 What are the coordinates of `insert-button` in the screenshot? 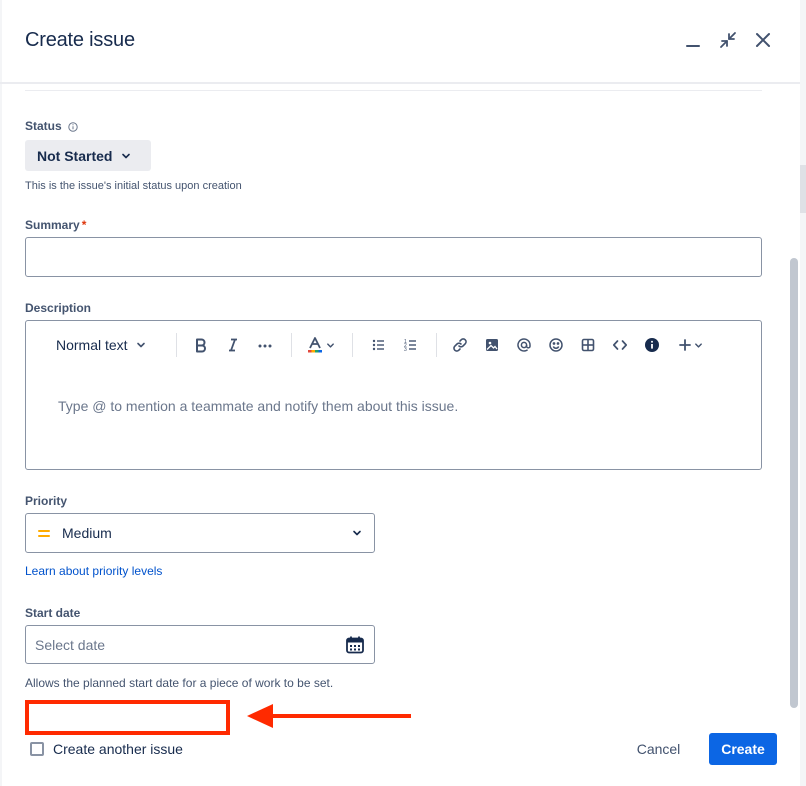 It's located at (690, 345).